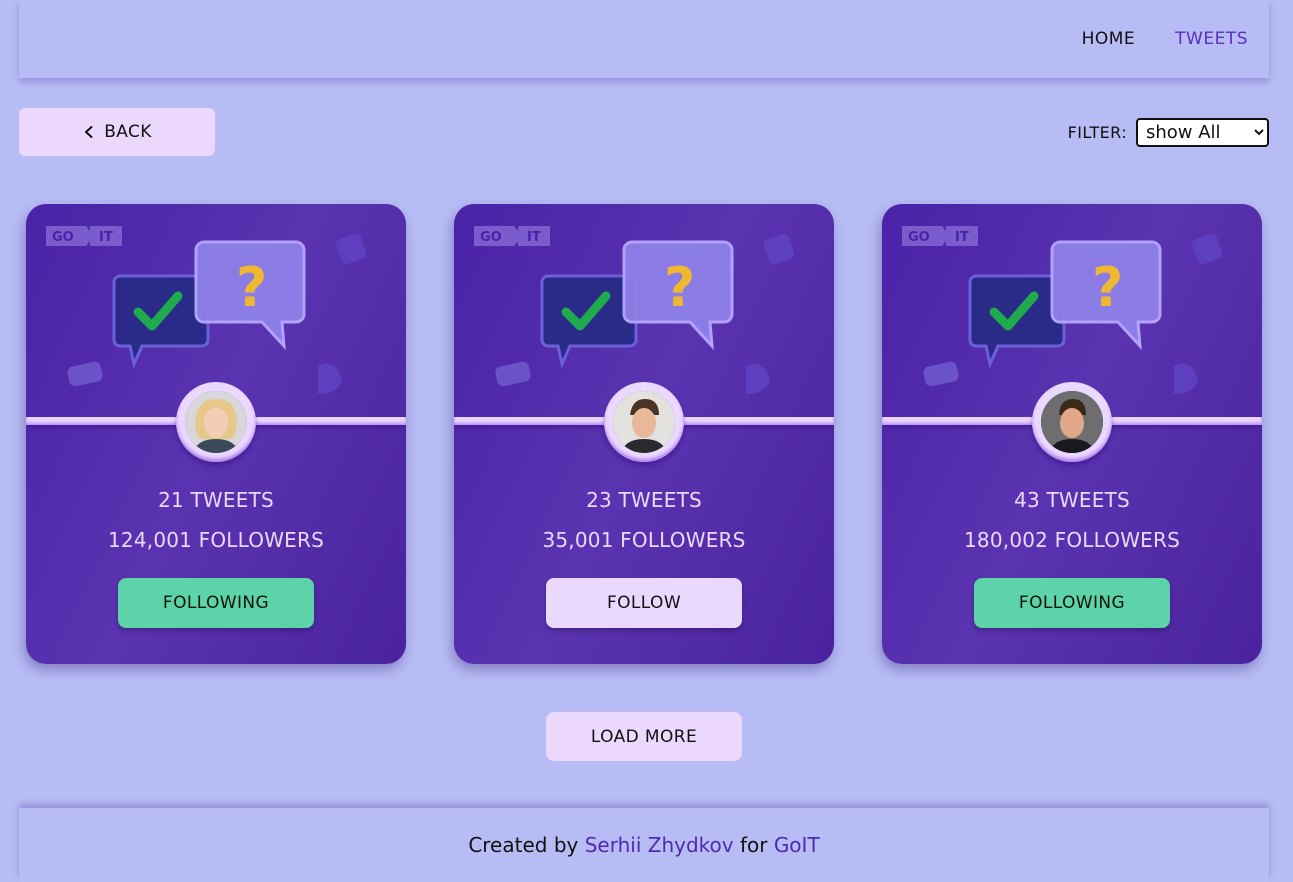  What do you see at coordinates (128, 132) in the screenshot?
I see `back-button-label: BACK` at bounding box center [128, 132].